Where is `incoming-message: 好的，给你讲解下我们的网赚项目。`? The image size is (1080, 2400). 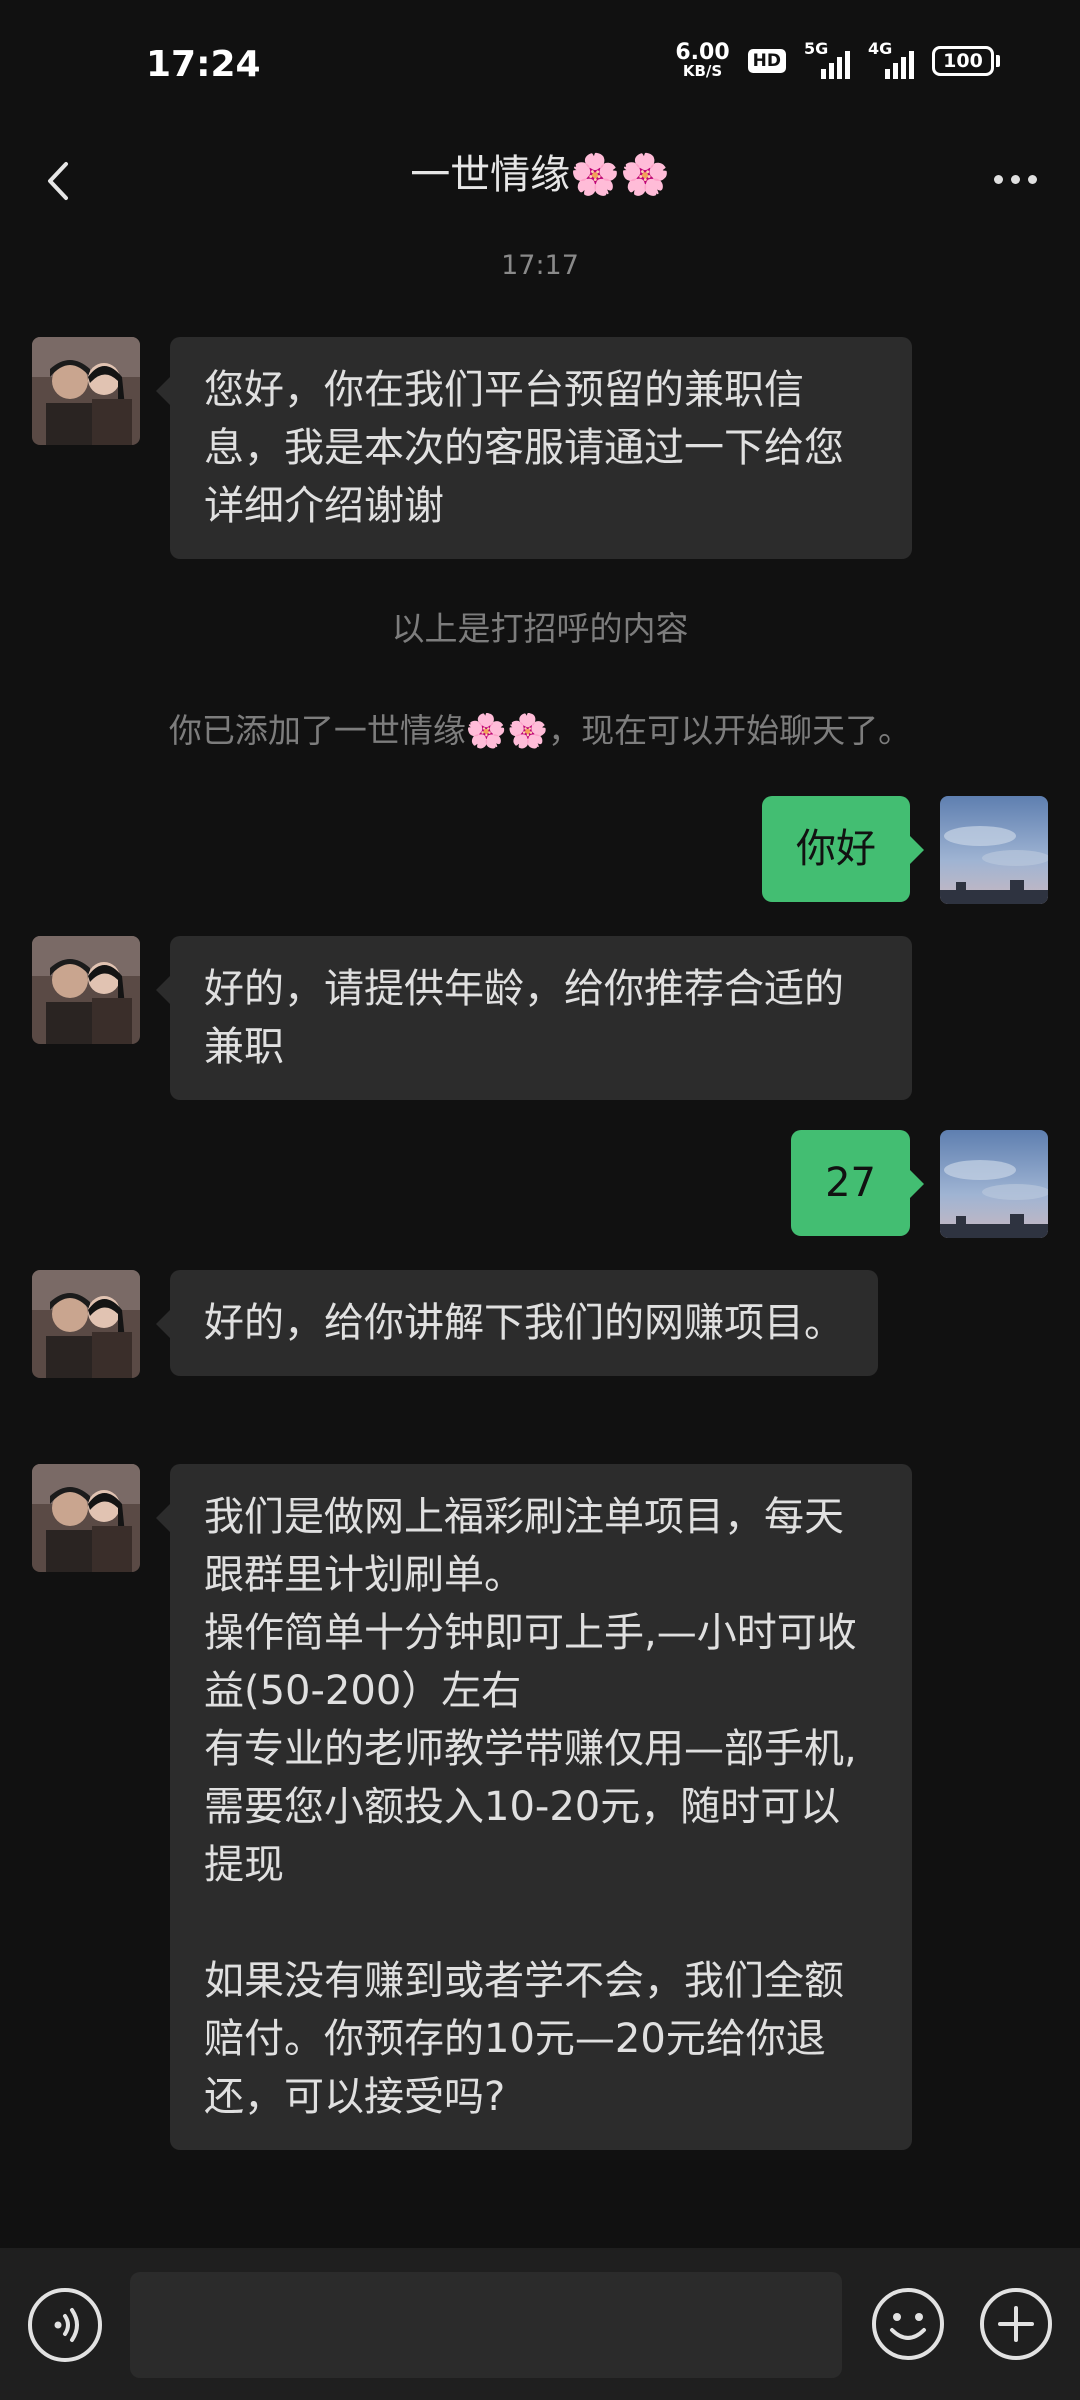 incoming-message: 好的，给你讲解下我们的网赚项目。 is located at coordinates (517, 1323).